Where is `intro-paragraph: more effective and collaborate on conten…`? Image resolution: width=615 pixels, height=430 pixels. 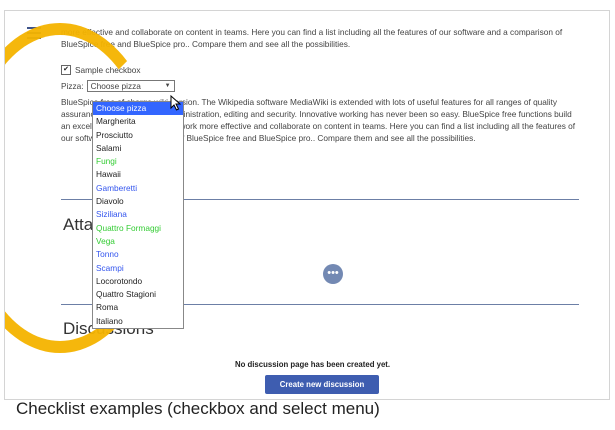
intro-paragraph: more effective and collaborate on conten… is located at coordinates (312, 38).